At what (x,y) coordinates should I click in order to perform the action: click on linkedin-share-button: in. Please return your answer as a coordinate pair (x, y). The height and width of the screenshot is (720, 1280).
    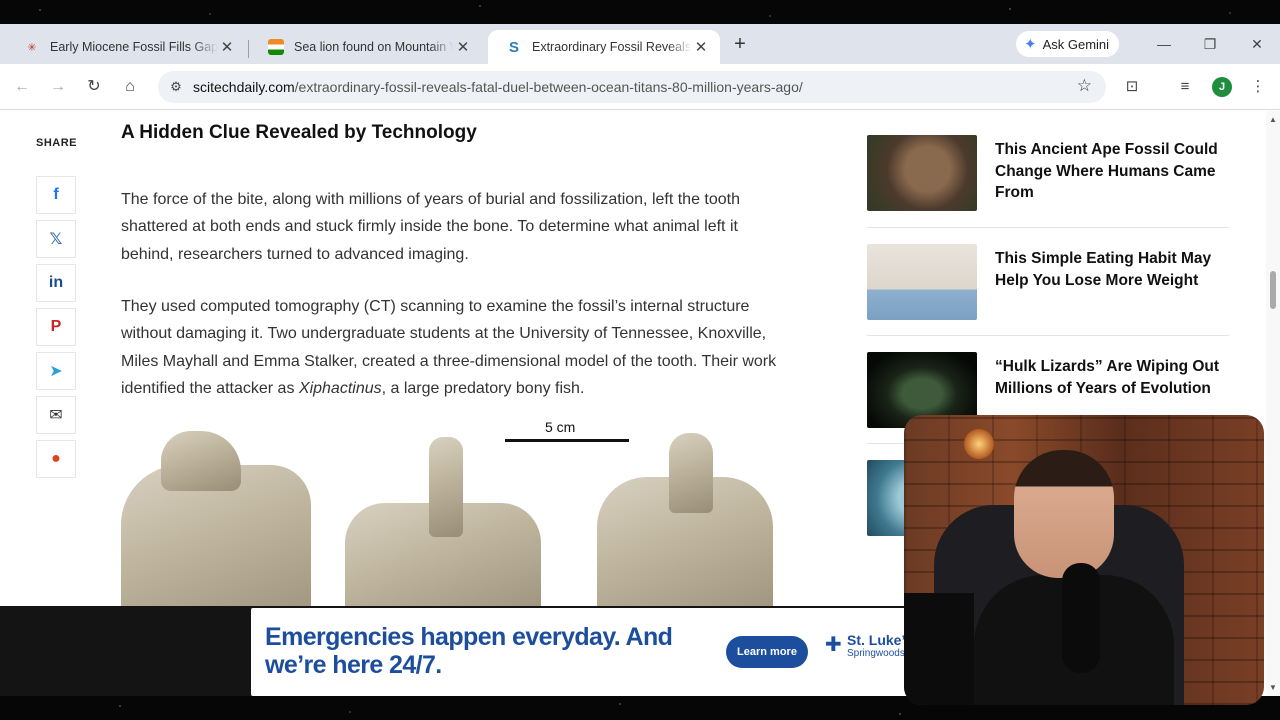
    Looking at the image, I should click on (56, 283).